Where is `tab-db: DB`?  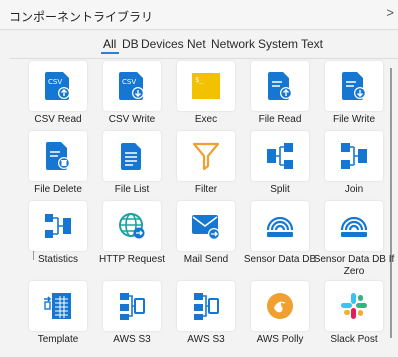 tab-db: DB is located at coordinates (130, 44).